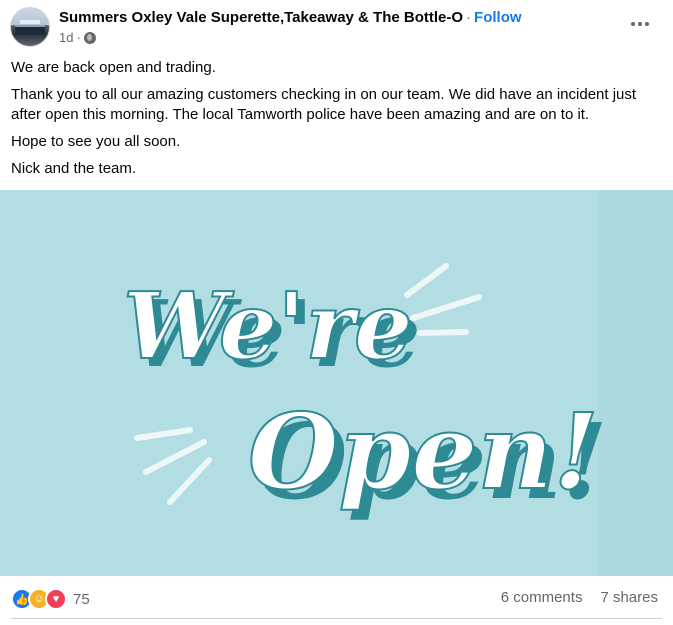 This screenshot has width=673, height=625. I want to click on reactions-summary: 👍 ☺ ♥ 75, so click(50, 599).